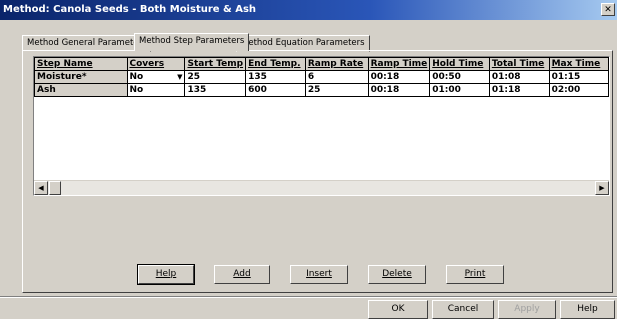  I want to click on column-header-end-temp: End Temp., so click(275, 64).